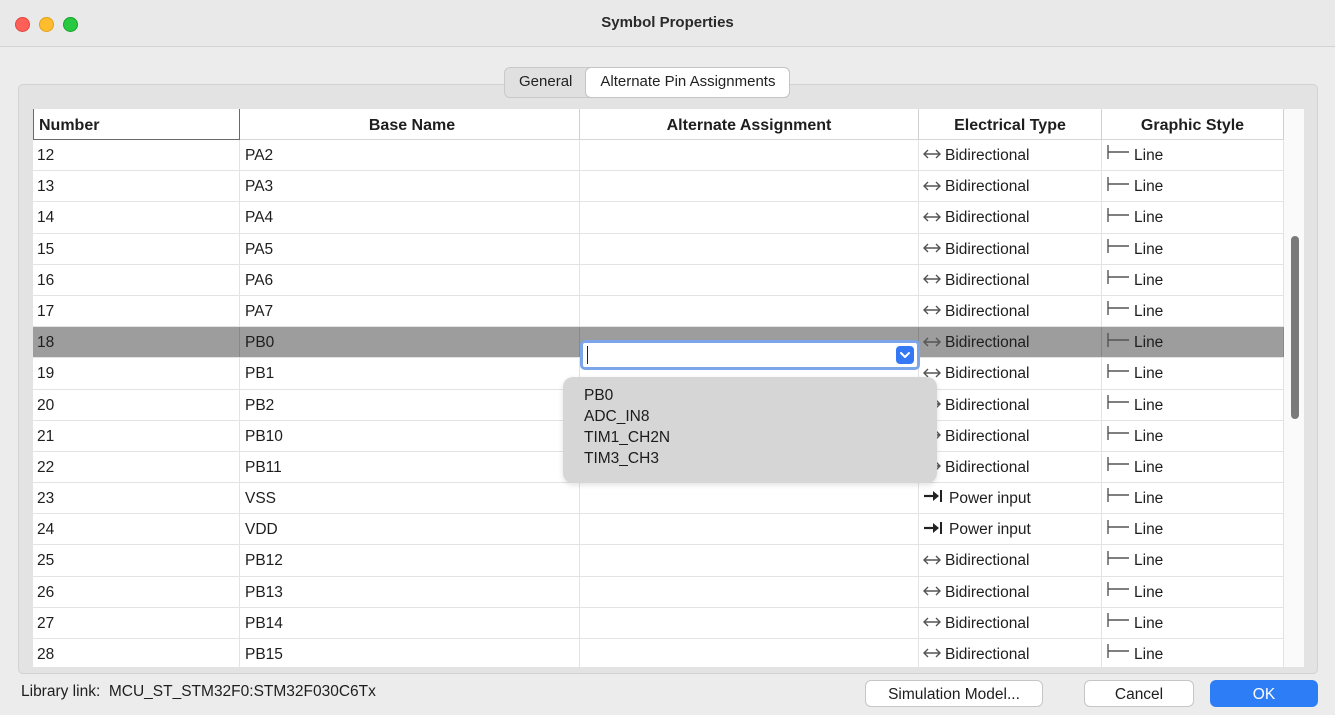 The image size is (1335, 715). I want to click on table-row: 14 PA4 Bidirectional Line, so click(658, 218).